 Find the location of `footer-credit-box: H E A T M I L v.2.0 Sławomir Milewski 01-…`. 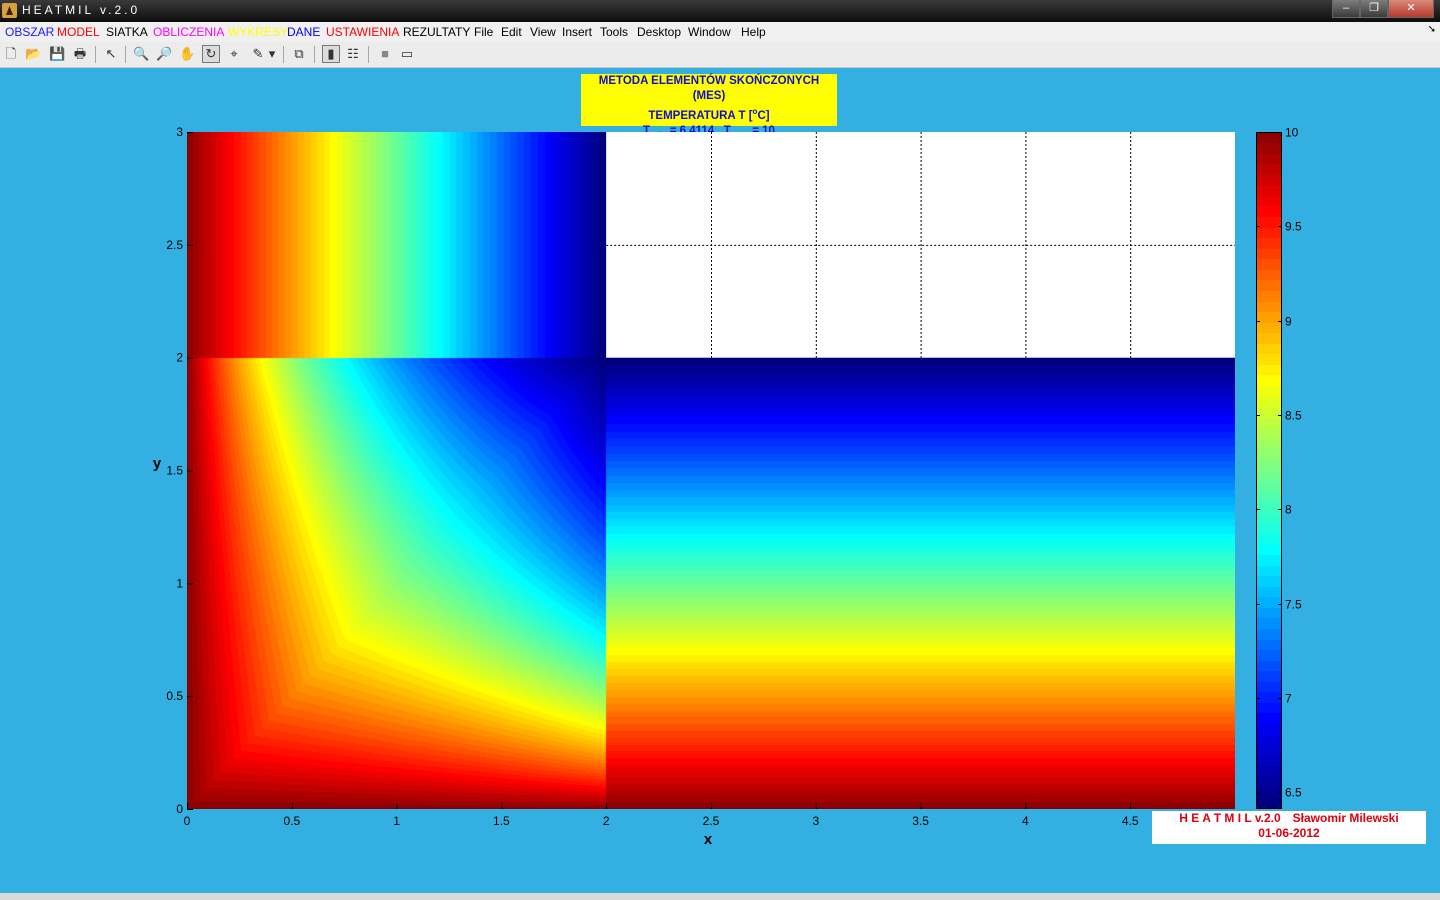

footer-credit-box: H E A T M I L v.2.0 Sławomir Milewski 01-… is located at coordinates (1289, 827).